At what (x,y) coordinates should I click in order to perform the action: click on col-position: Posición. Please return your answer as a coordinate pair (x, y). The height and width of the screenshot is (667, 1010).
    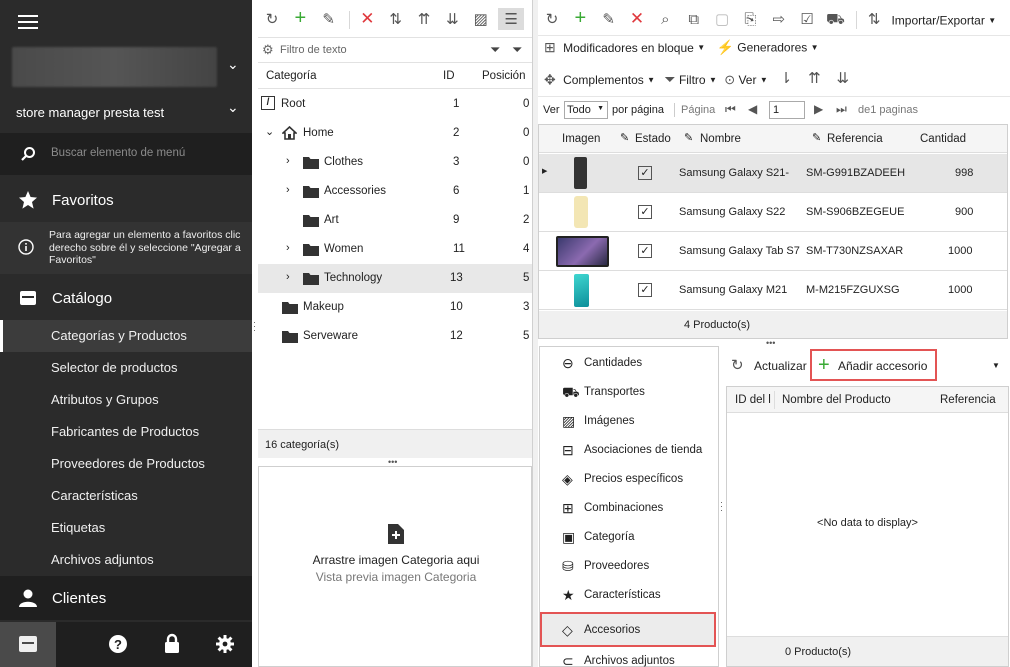
    Looking at the image, I should click on (503, 76).